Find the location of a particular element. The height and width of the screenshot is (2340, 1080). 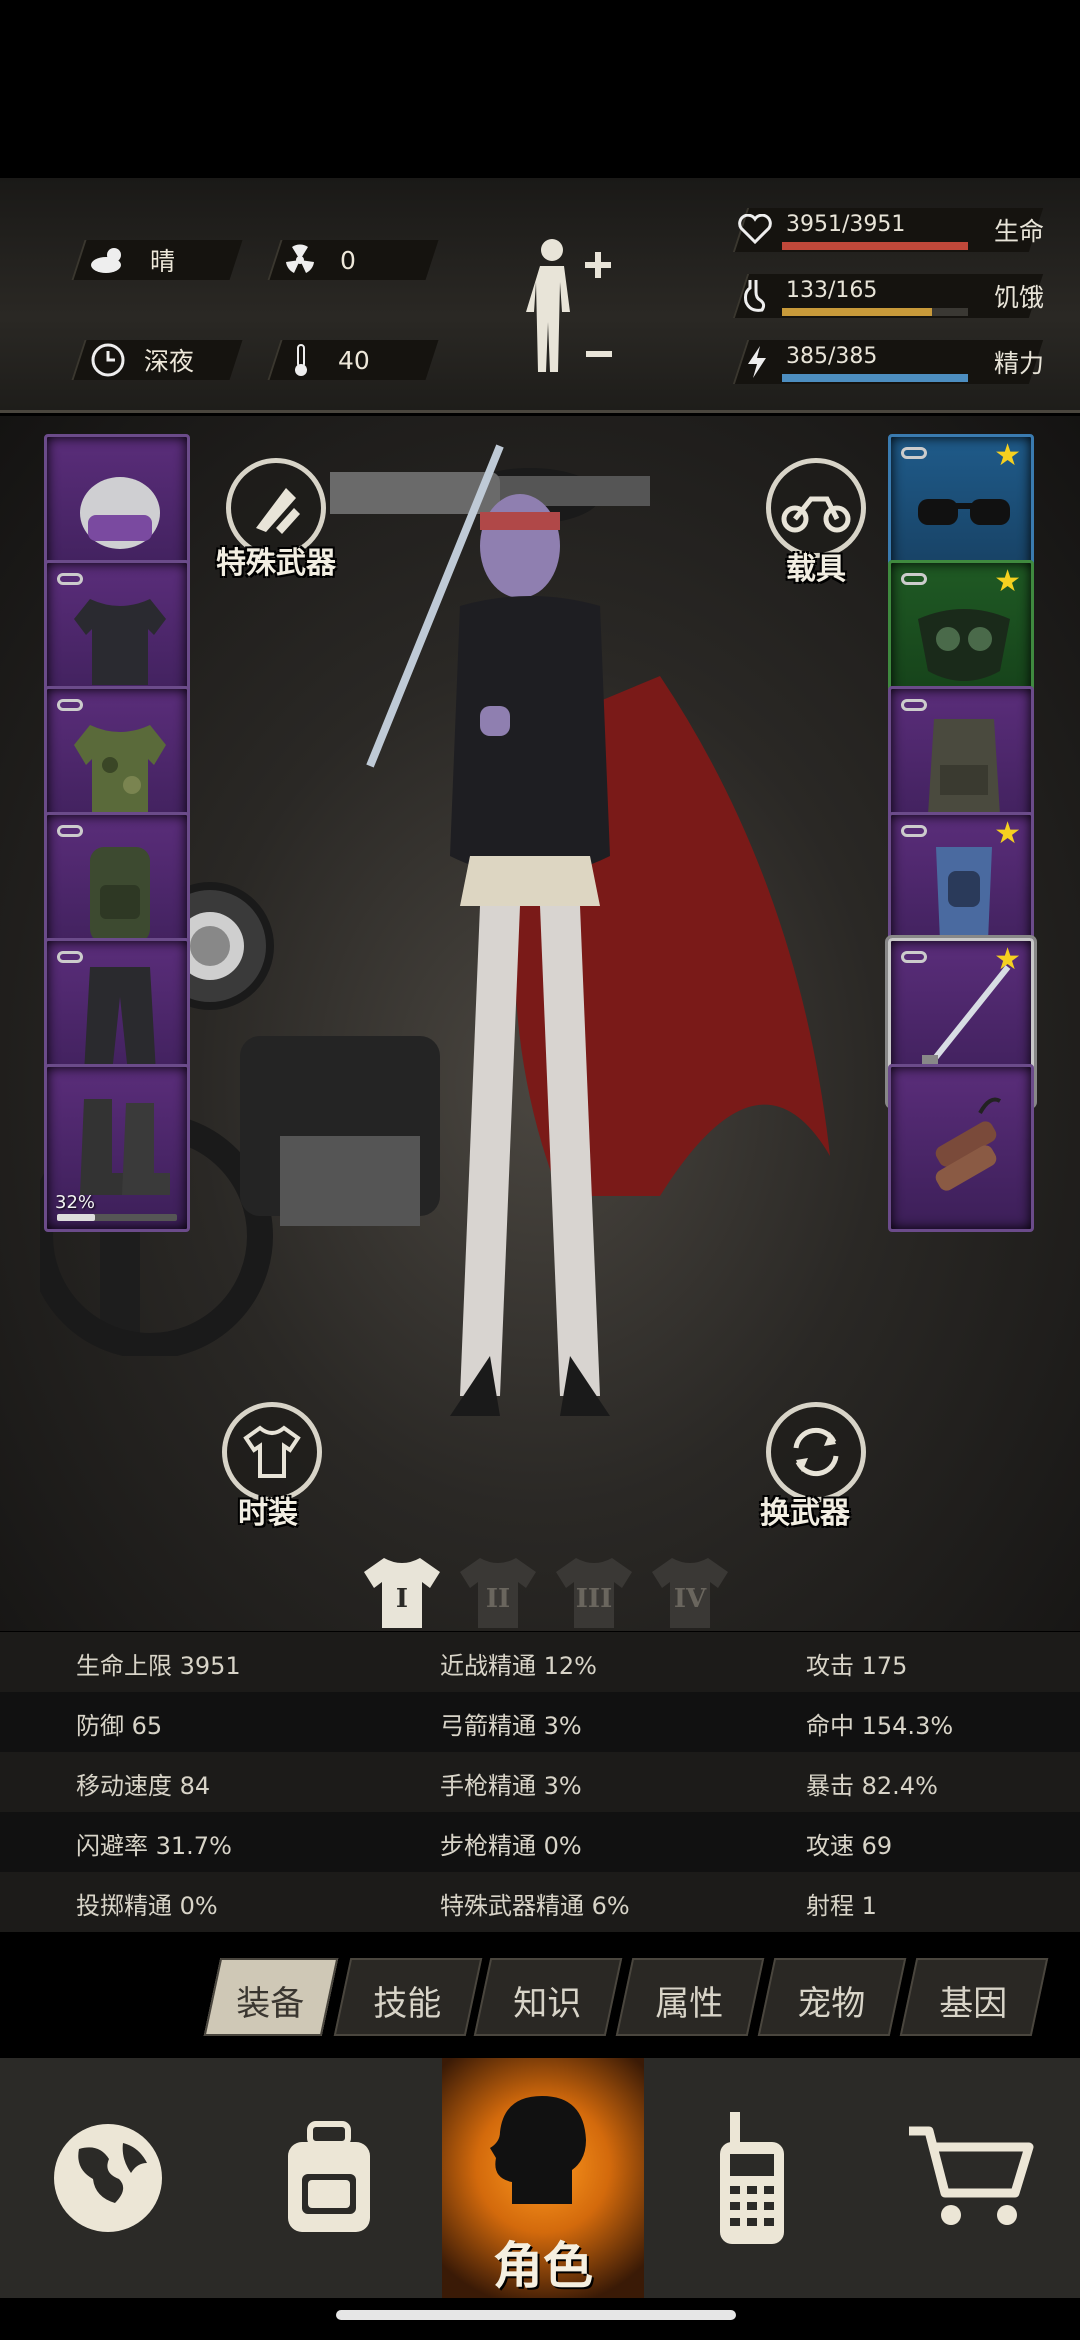

nav-inventory is located at coordinates (329, 2178).